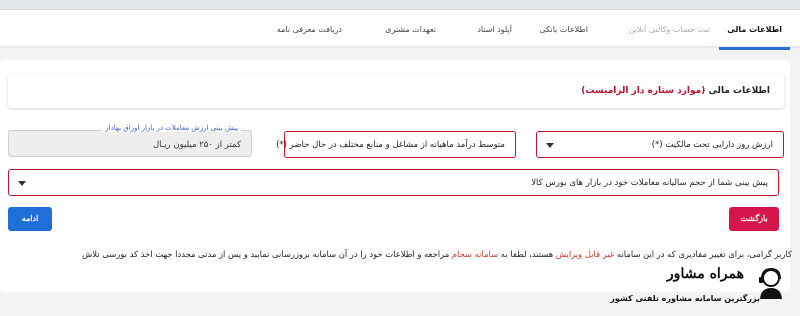 The height and width of the screenshot is (316, 800). I want to click on tab-receive-introduction-letter: دریافت معرفی نامه, so click(309, 29).